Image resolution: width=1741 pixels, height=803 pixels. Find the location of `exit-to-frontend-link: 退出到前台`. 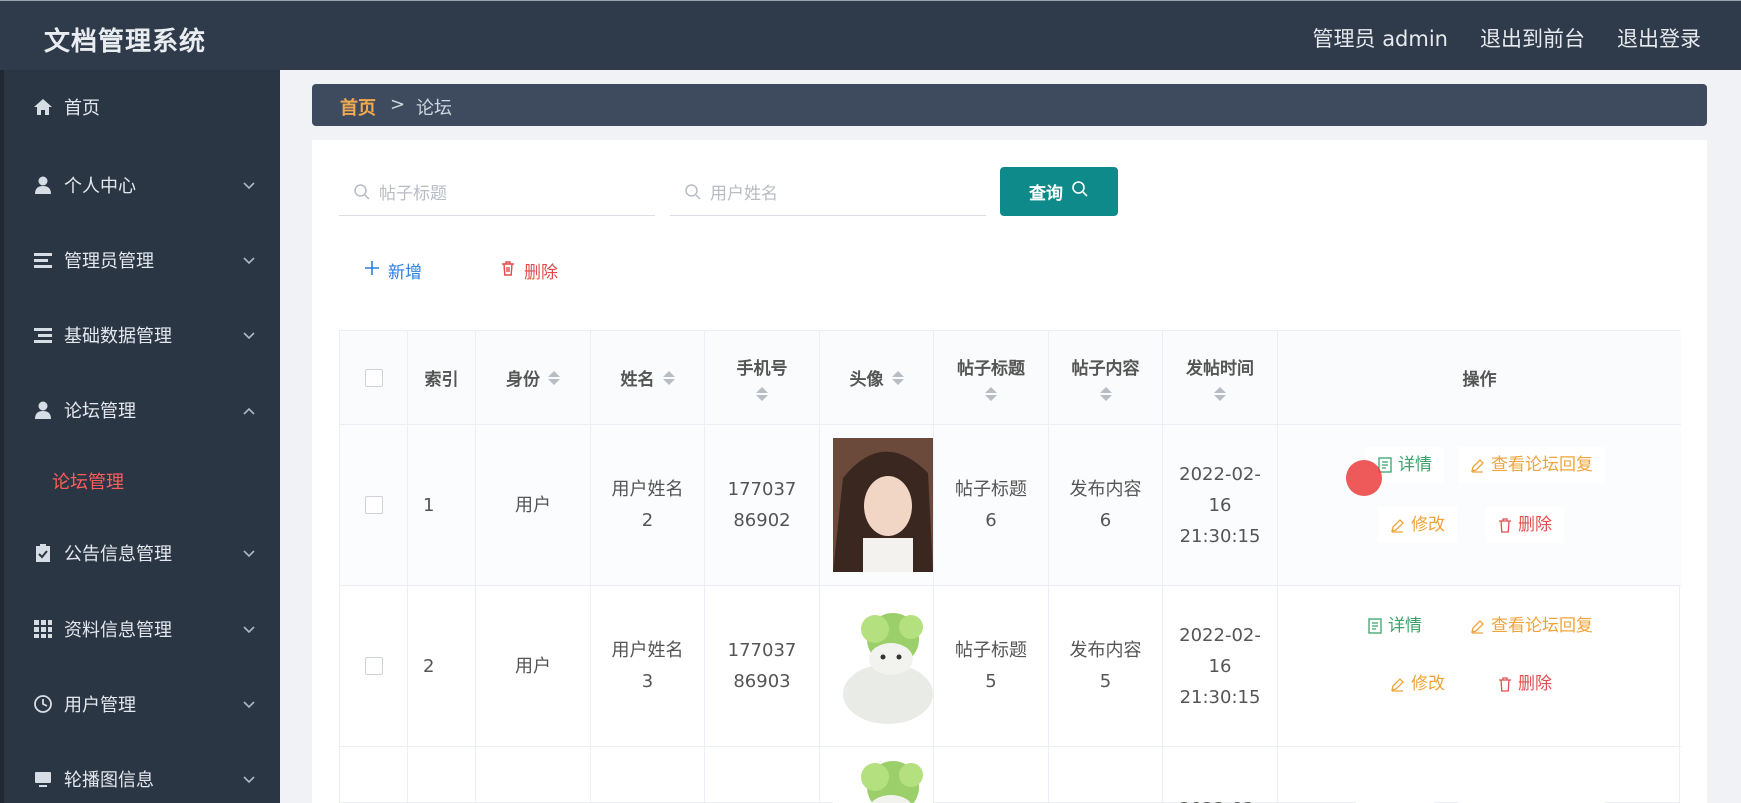

exit-to-frontend-link: 退出到前台 is located at coordinates (1532, 38).